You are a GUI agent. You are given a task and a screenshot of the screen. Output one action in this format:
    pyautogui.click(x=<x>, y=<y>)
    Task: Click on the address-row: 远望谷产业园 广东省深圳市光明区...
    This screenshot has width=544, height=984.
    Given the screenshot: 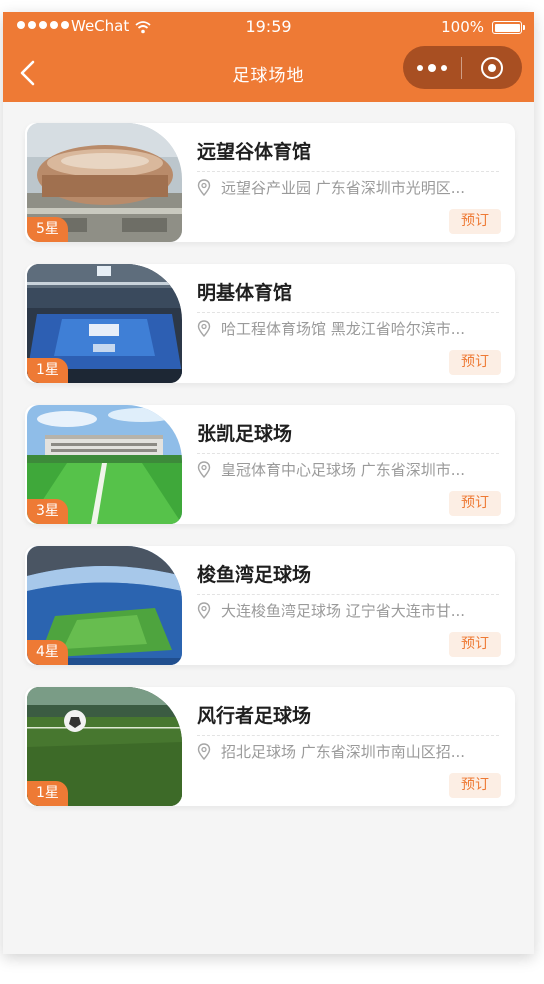 What is the action you would take?
    pyautogui.click(x=348, y=187)
    